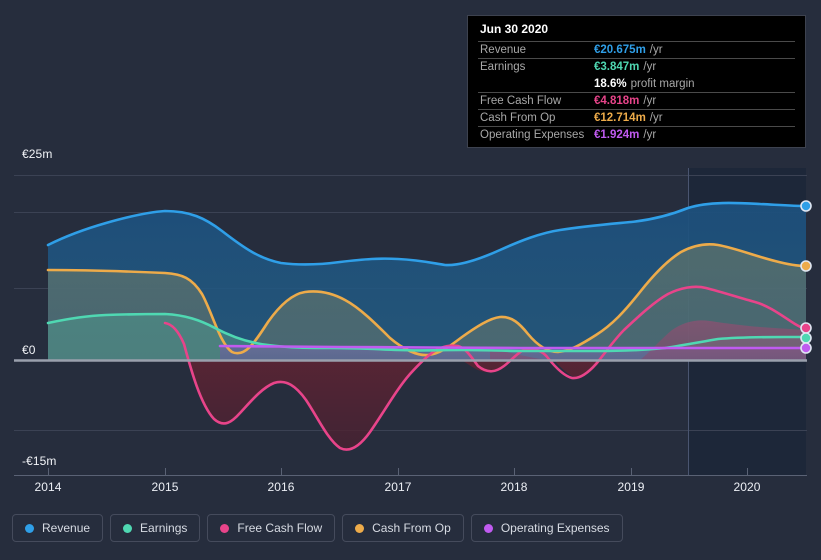  I want to click on endpoint-cash-from-op, so click(806, 266).